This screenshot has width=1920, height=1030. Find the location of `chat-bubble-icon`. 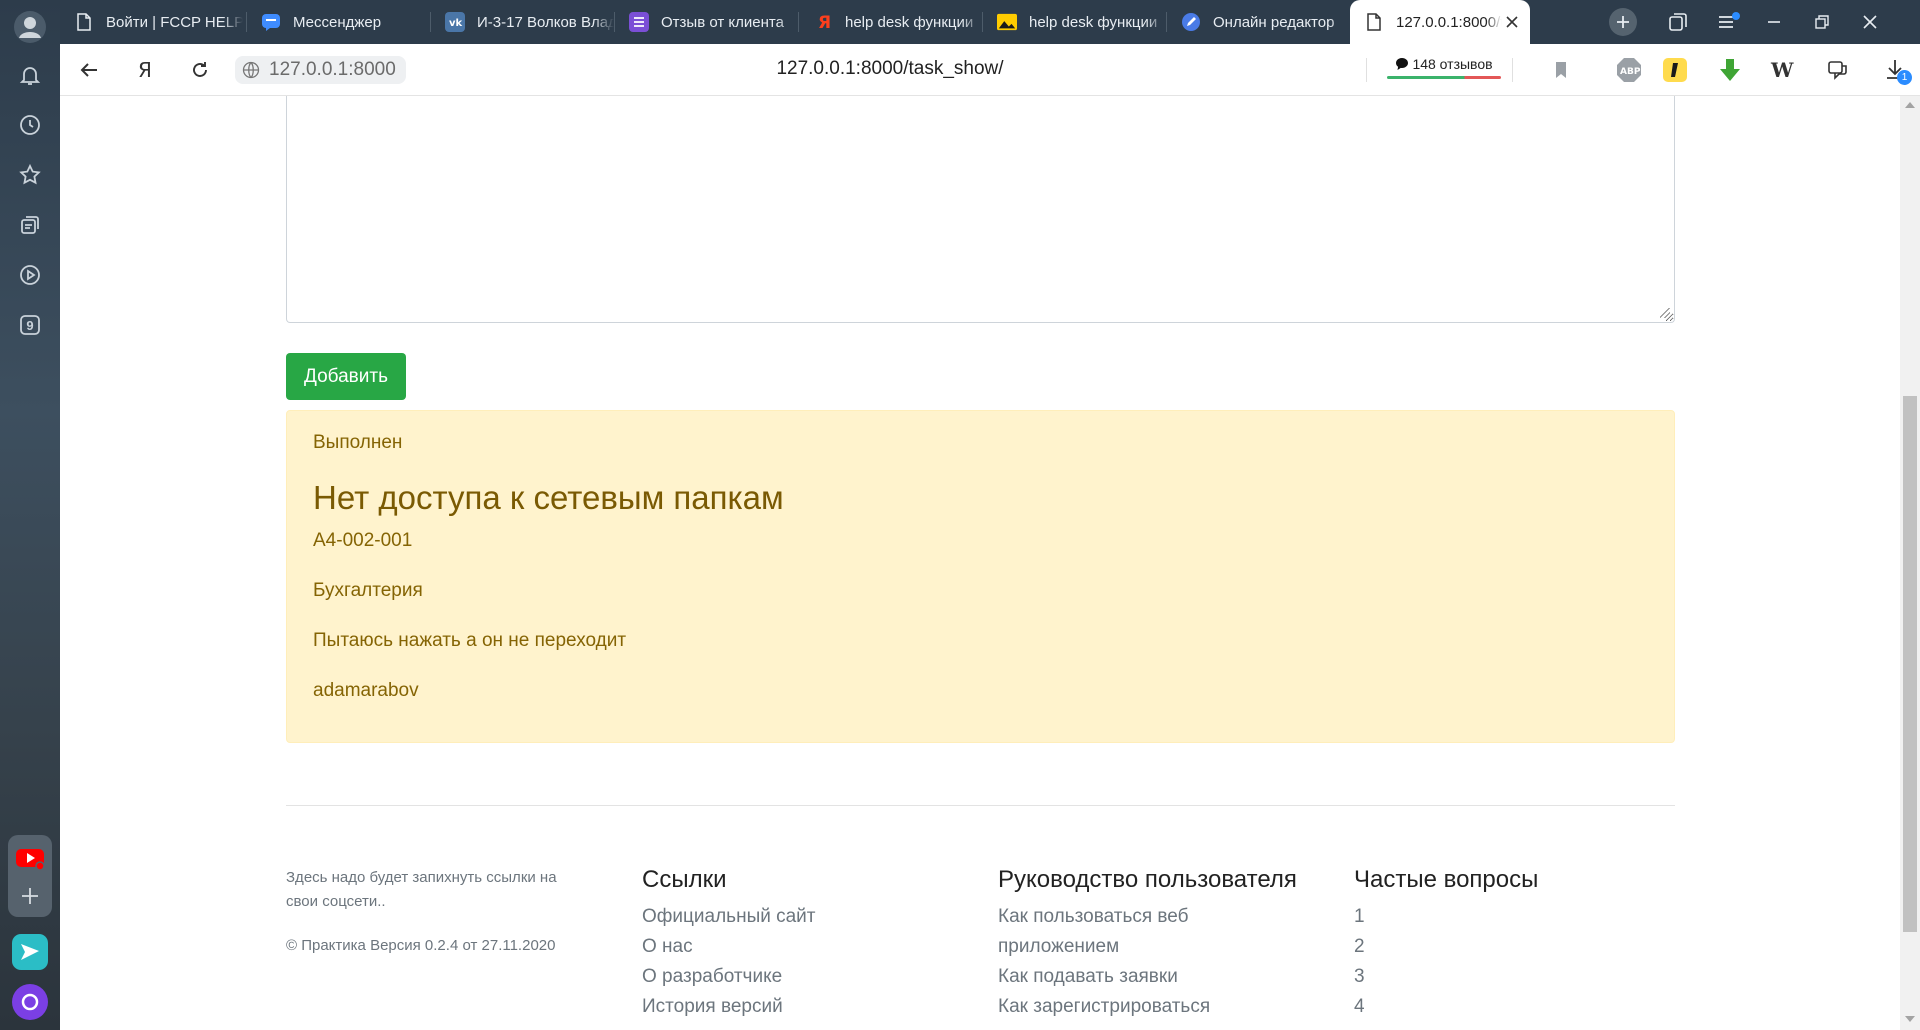

chat-bubble-icon is located at coordinates (1402, 64).